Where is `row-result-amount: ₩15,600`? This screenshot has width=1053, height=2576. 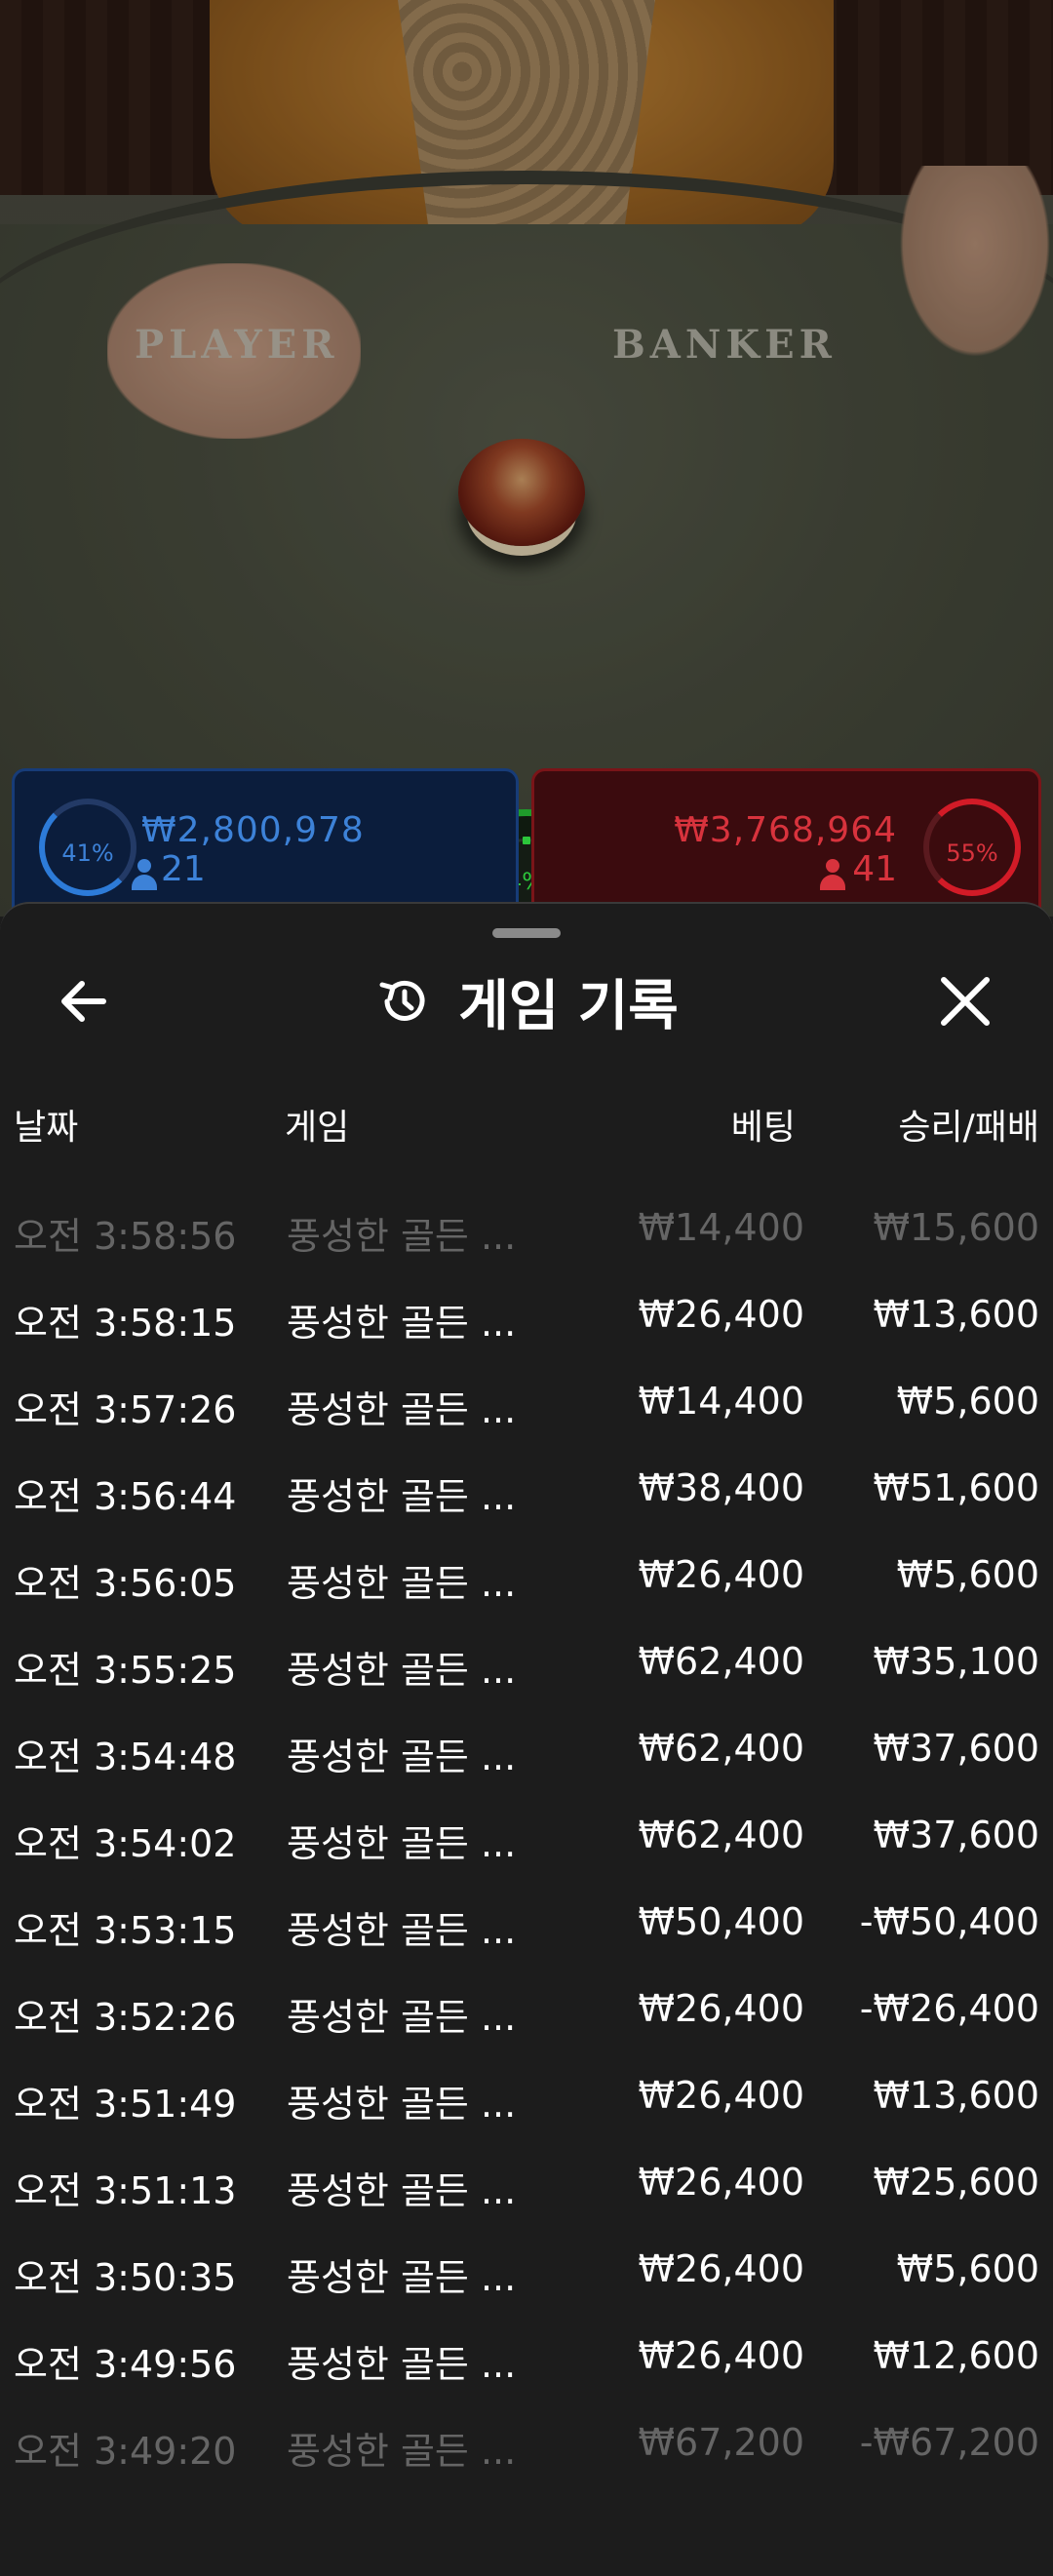
row-result-amount: ₩15,600 is located at coordinates (956, 1227).